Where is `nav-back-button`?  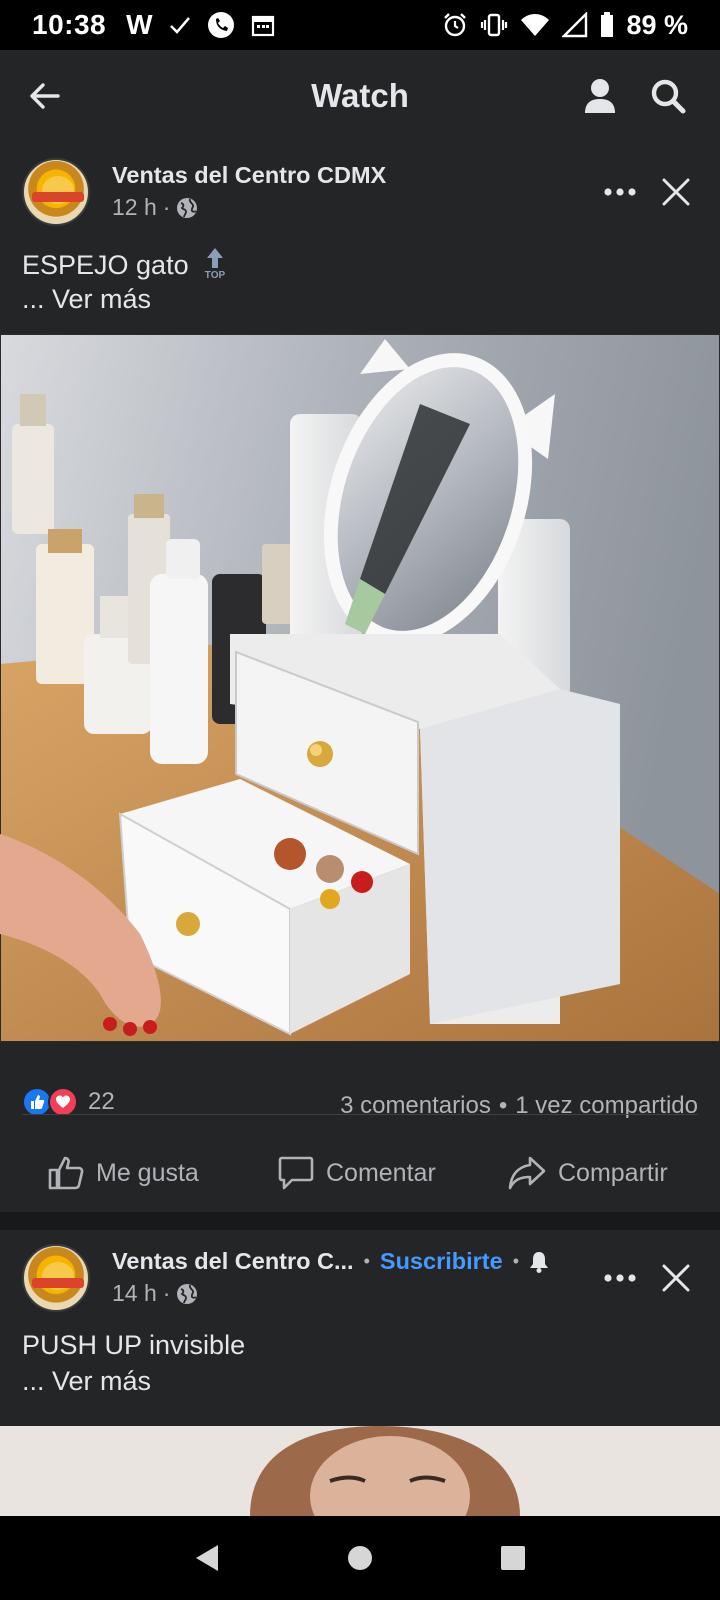 nav-back-button is located at coordinates (207, 1558).